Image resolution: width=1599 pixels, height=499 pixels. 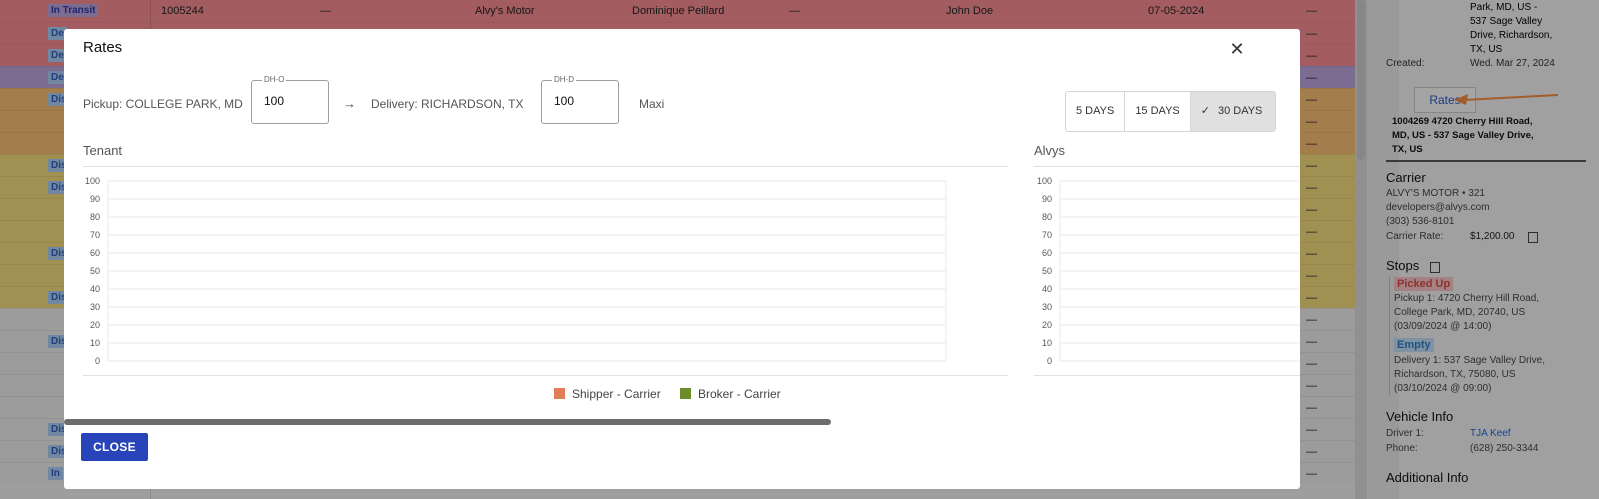 I want to click on pickup-label: Pickup: COLLEGE PARK, MD, so click(x=163, y=104).